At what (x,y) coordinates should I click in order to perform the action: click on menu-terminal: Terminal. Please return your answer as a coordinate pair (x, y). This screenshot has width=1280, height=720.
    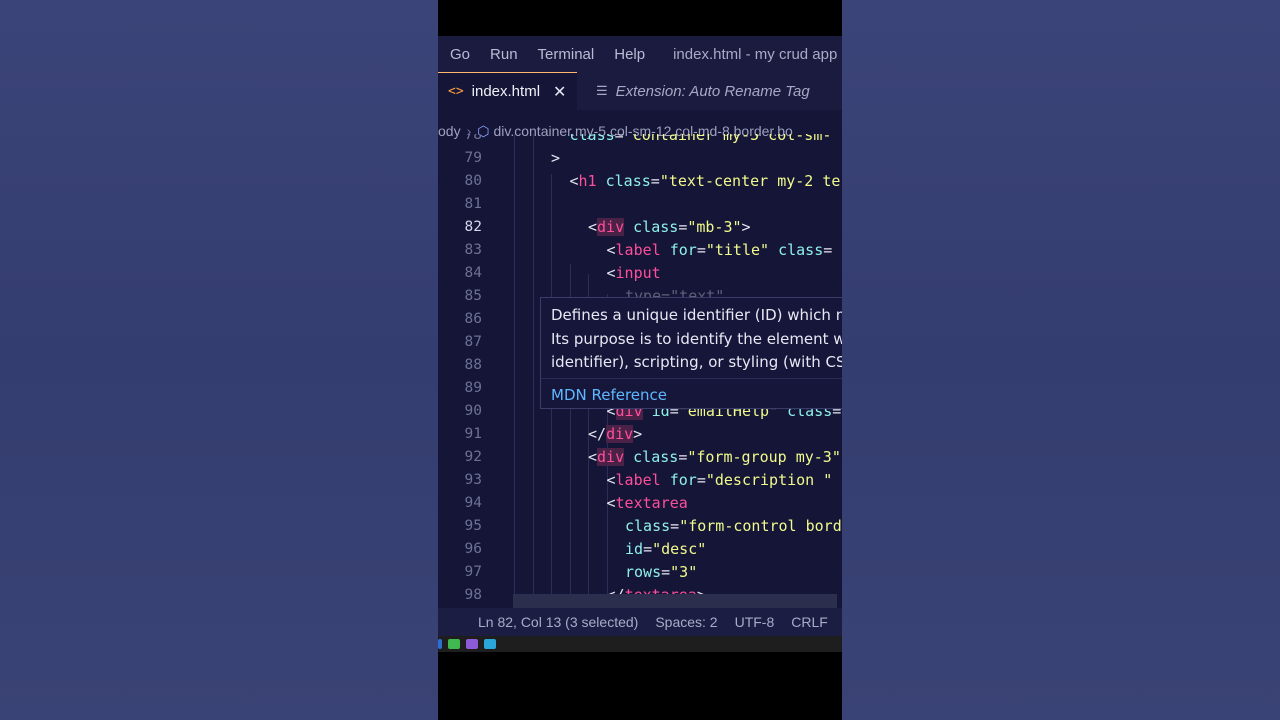
    Looking at the image, I should click on (566, 54).